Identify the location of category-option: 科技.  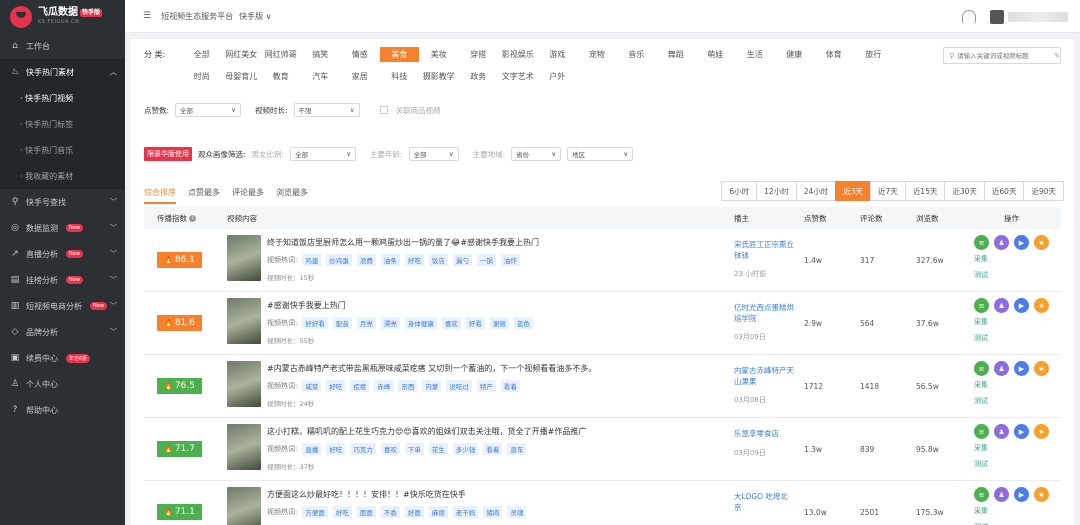
(400, 76).